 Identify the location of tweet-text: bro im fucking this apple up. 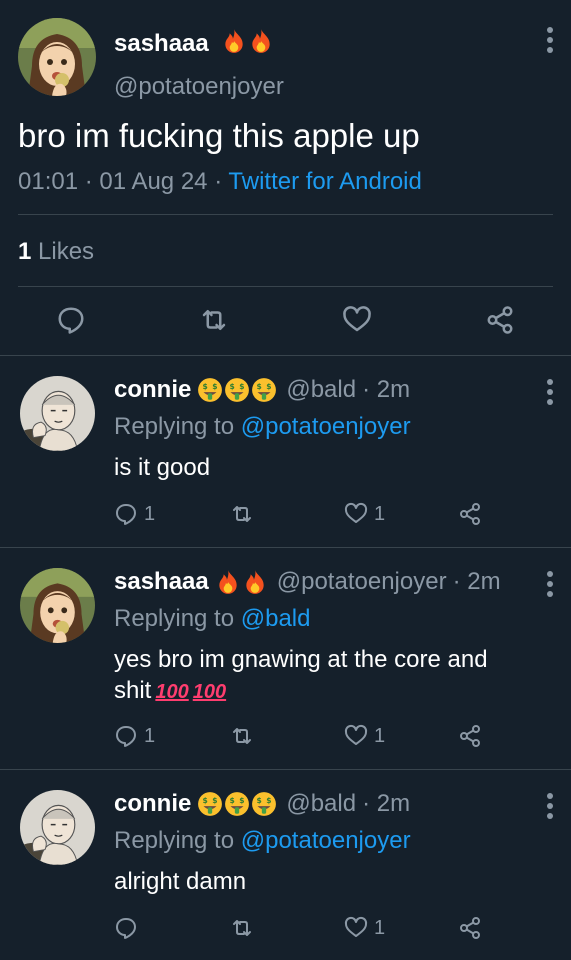
(219, 135).